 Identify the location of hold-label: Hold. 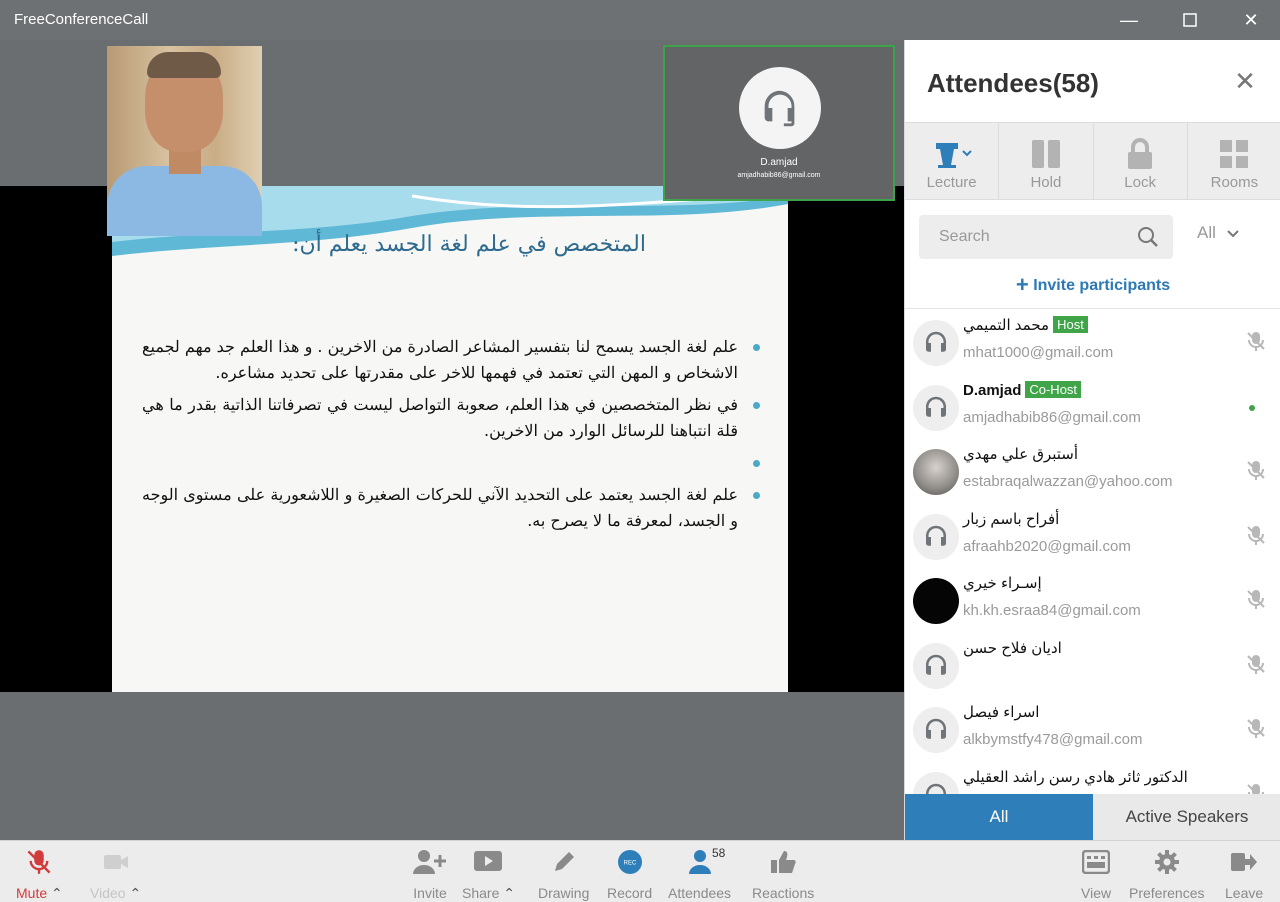
(1046, 182).